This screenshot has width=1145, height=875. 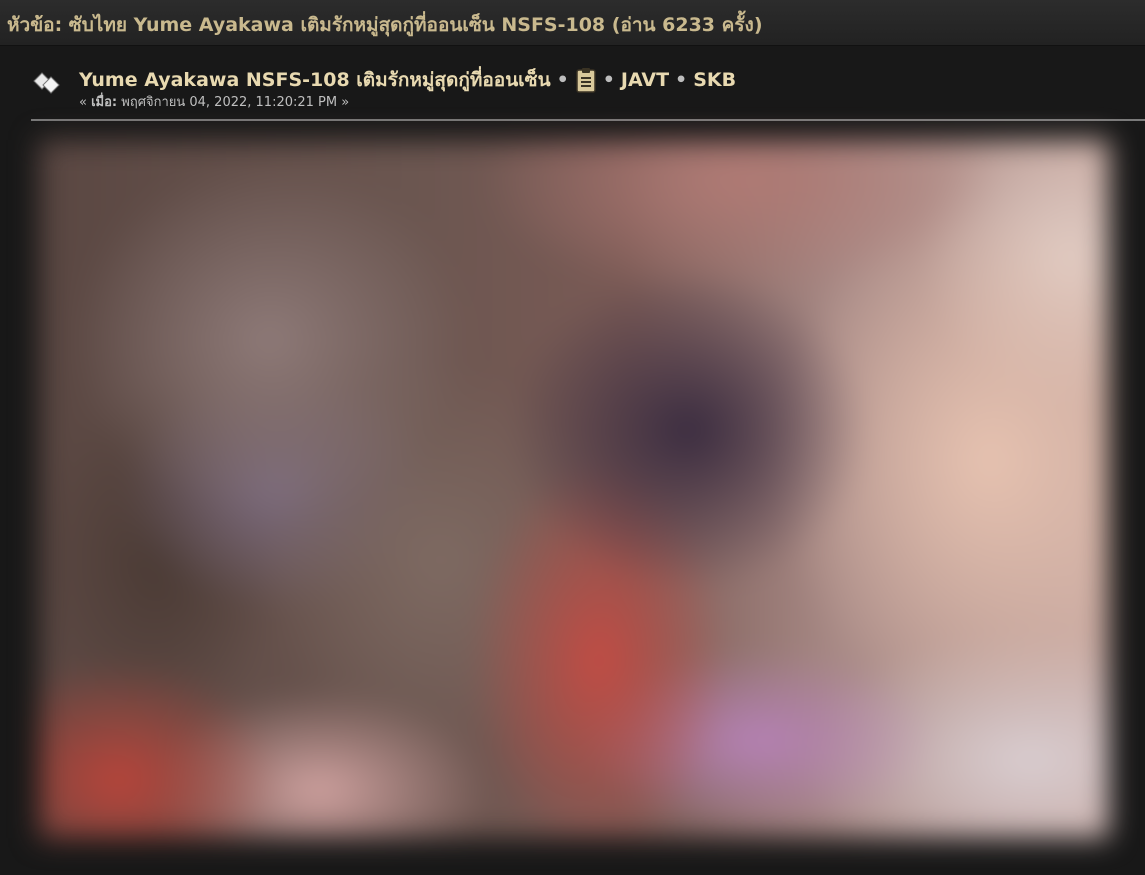 What do you see at coordinates (588, 120) in the screenshot?
I see `post-divider` at bounding box center [588, 120].